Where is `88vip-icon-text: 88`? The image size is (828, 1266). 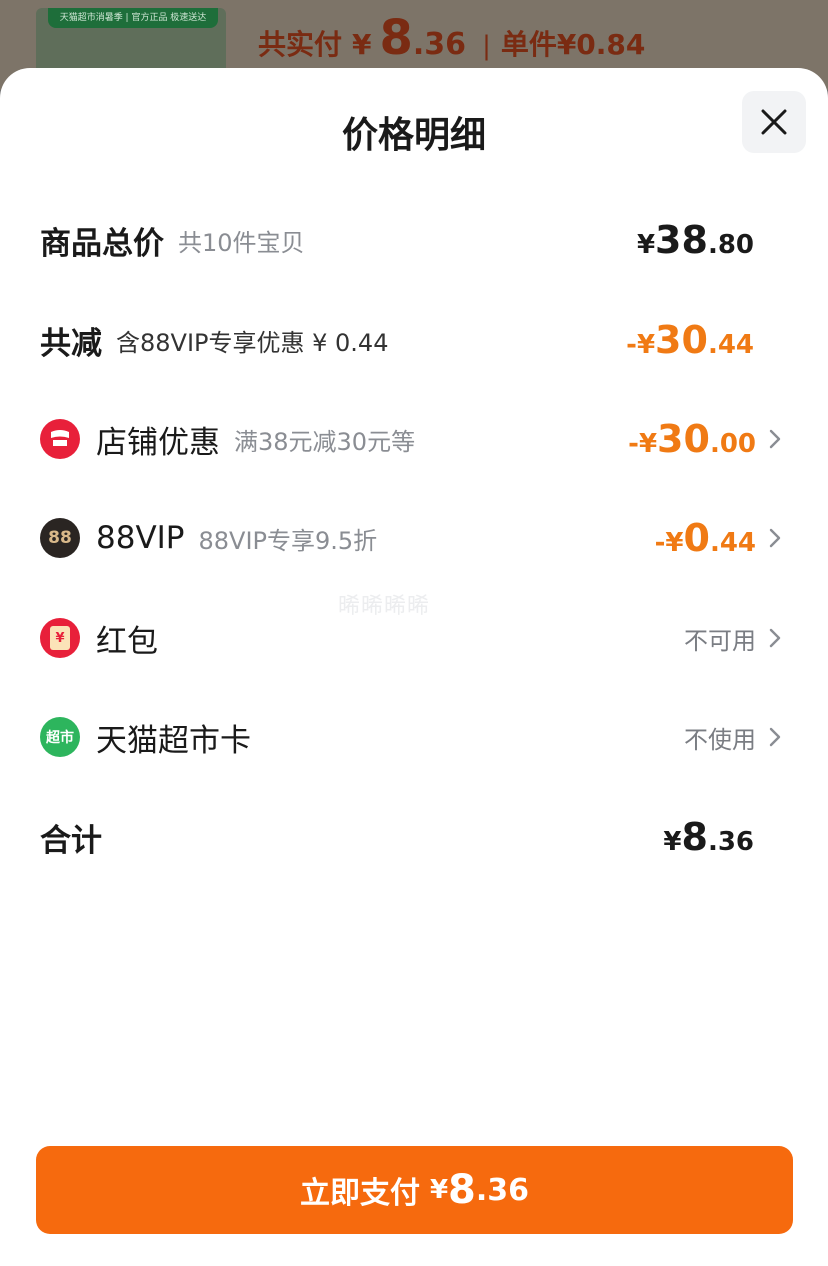 88vip-icon-text: 88 is located at coordinates (60, 538).